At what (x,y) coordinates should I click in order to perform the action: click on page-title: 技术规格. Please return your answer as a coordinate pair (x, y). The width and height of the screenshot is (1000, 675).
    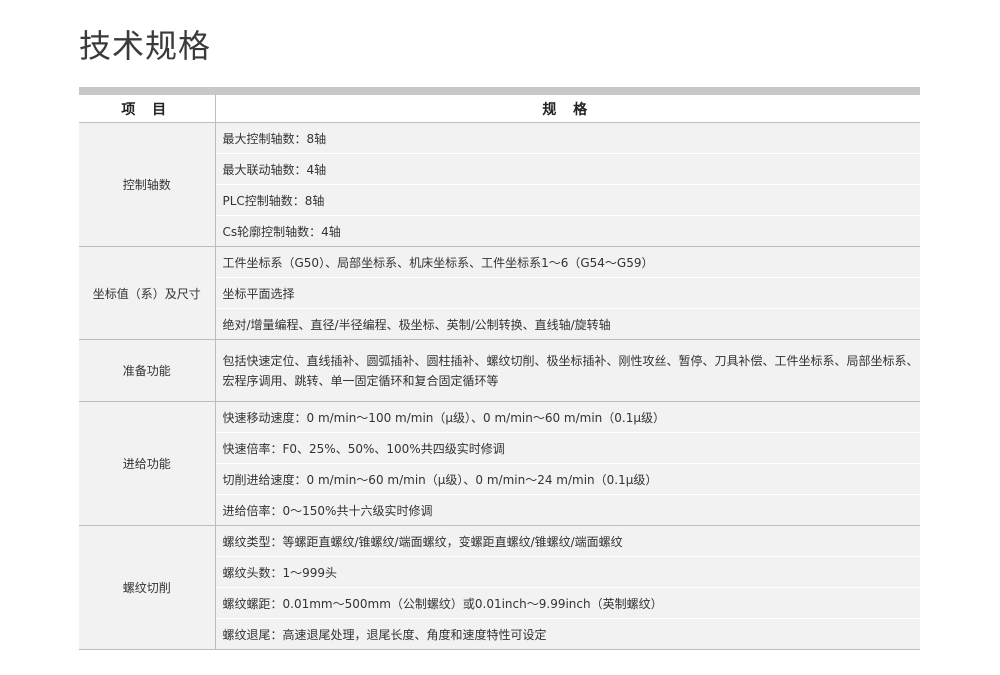
    Looking at the image, I should click on (145, 46).